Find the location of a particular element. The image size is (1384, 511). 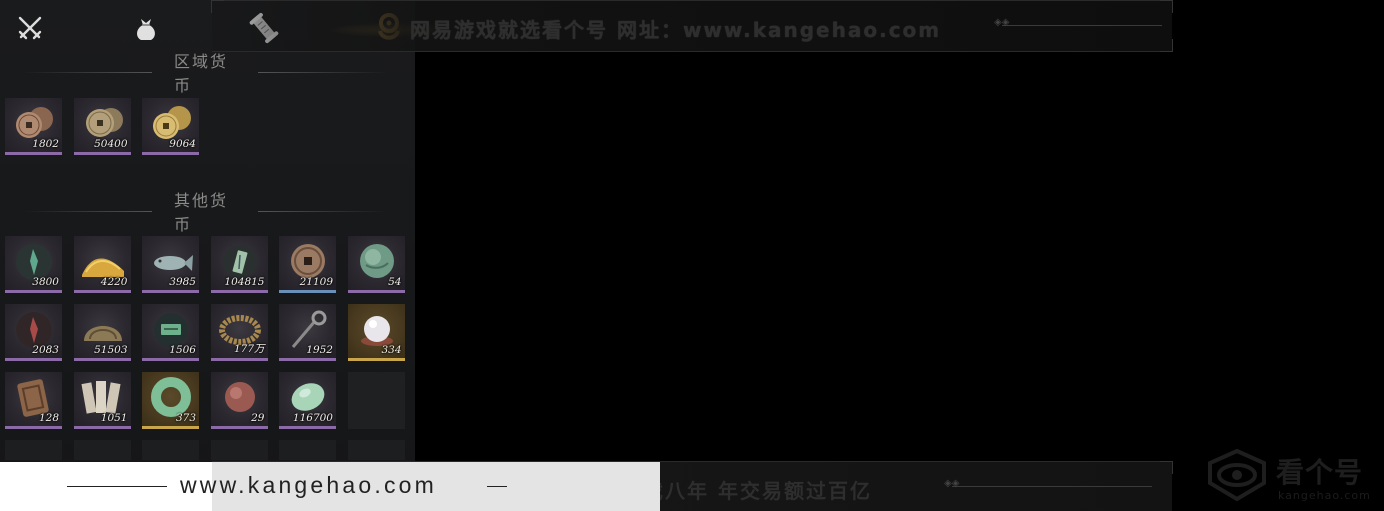

currency-slot: 51503 is located at coordinates (102, 332).